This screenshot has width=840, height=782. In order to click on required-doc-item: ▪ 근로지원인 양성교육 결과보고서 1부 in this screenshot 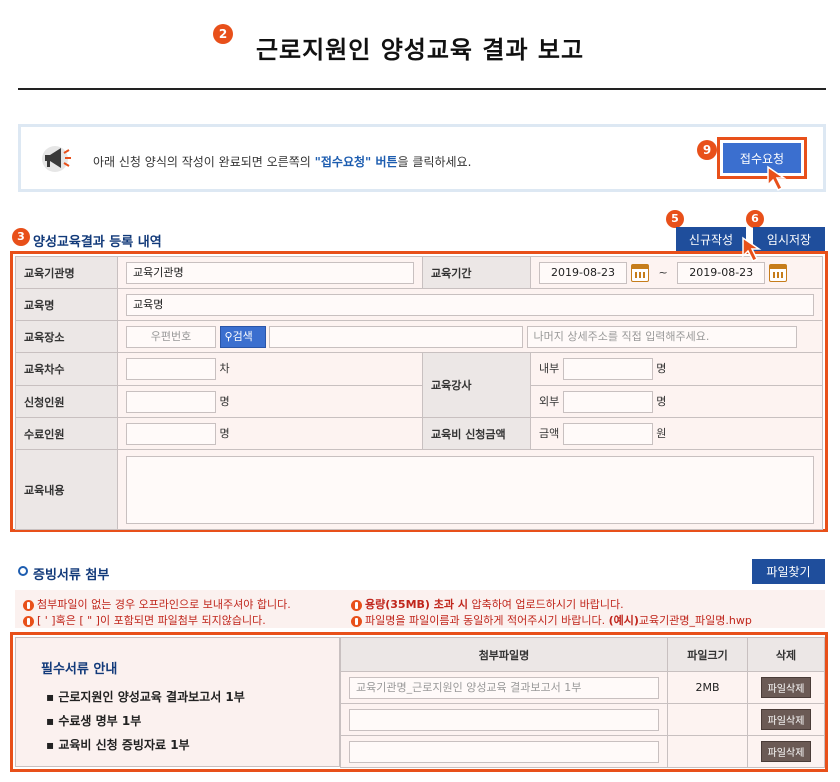, I will do `click(145, 697)`.